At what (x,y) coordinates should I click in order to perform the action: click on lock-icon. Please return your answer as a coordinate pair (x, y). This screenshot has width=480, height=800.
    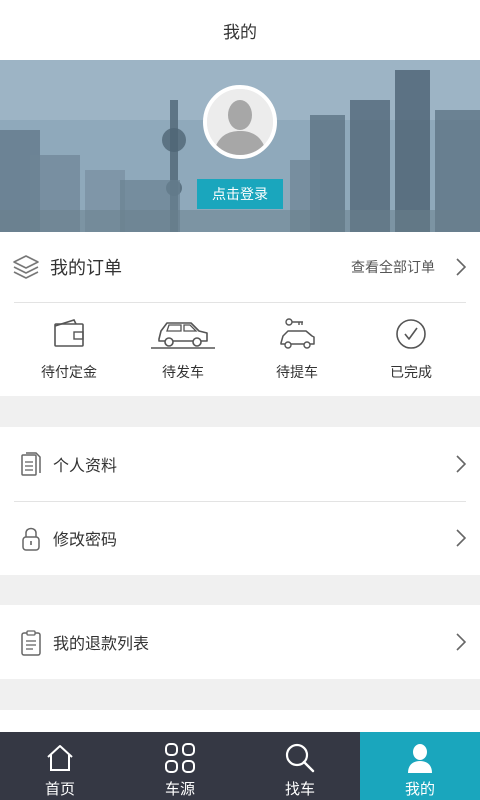
    Looking at the image, I should click on (31, 539).